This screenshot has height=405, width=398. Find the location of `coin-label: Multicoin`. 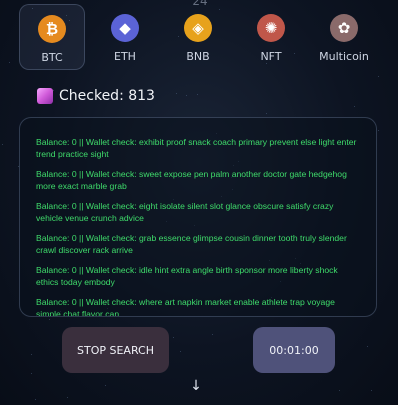

coin-label: Multicoin is located at coordinates (344, 56).